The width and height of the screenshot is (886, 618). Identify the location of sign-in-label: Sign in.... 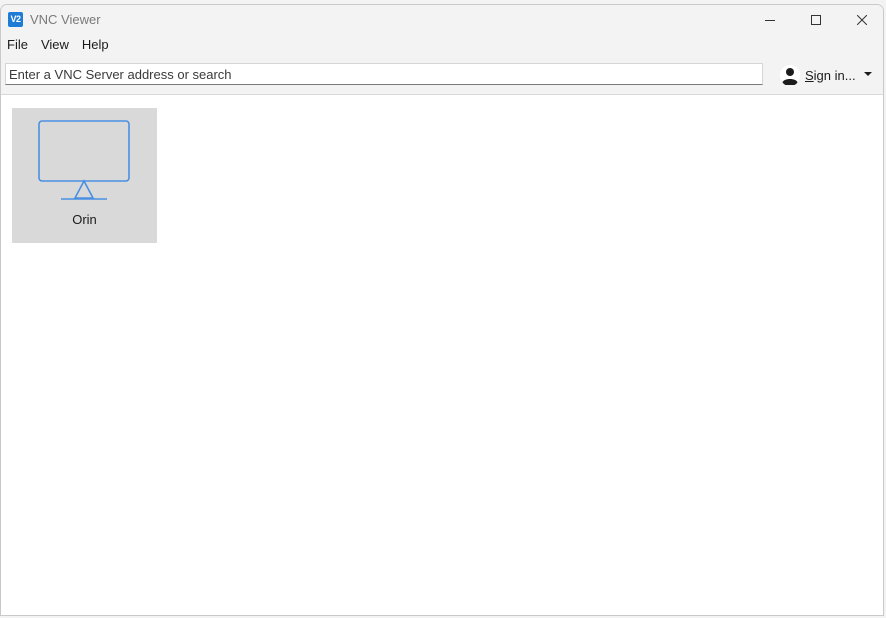
(830, 75).